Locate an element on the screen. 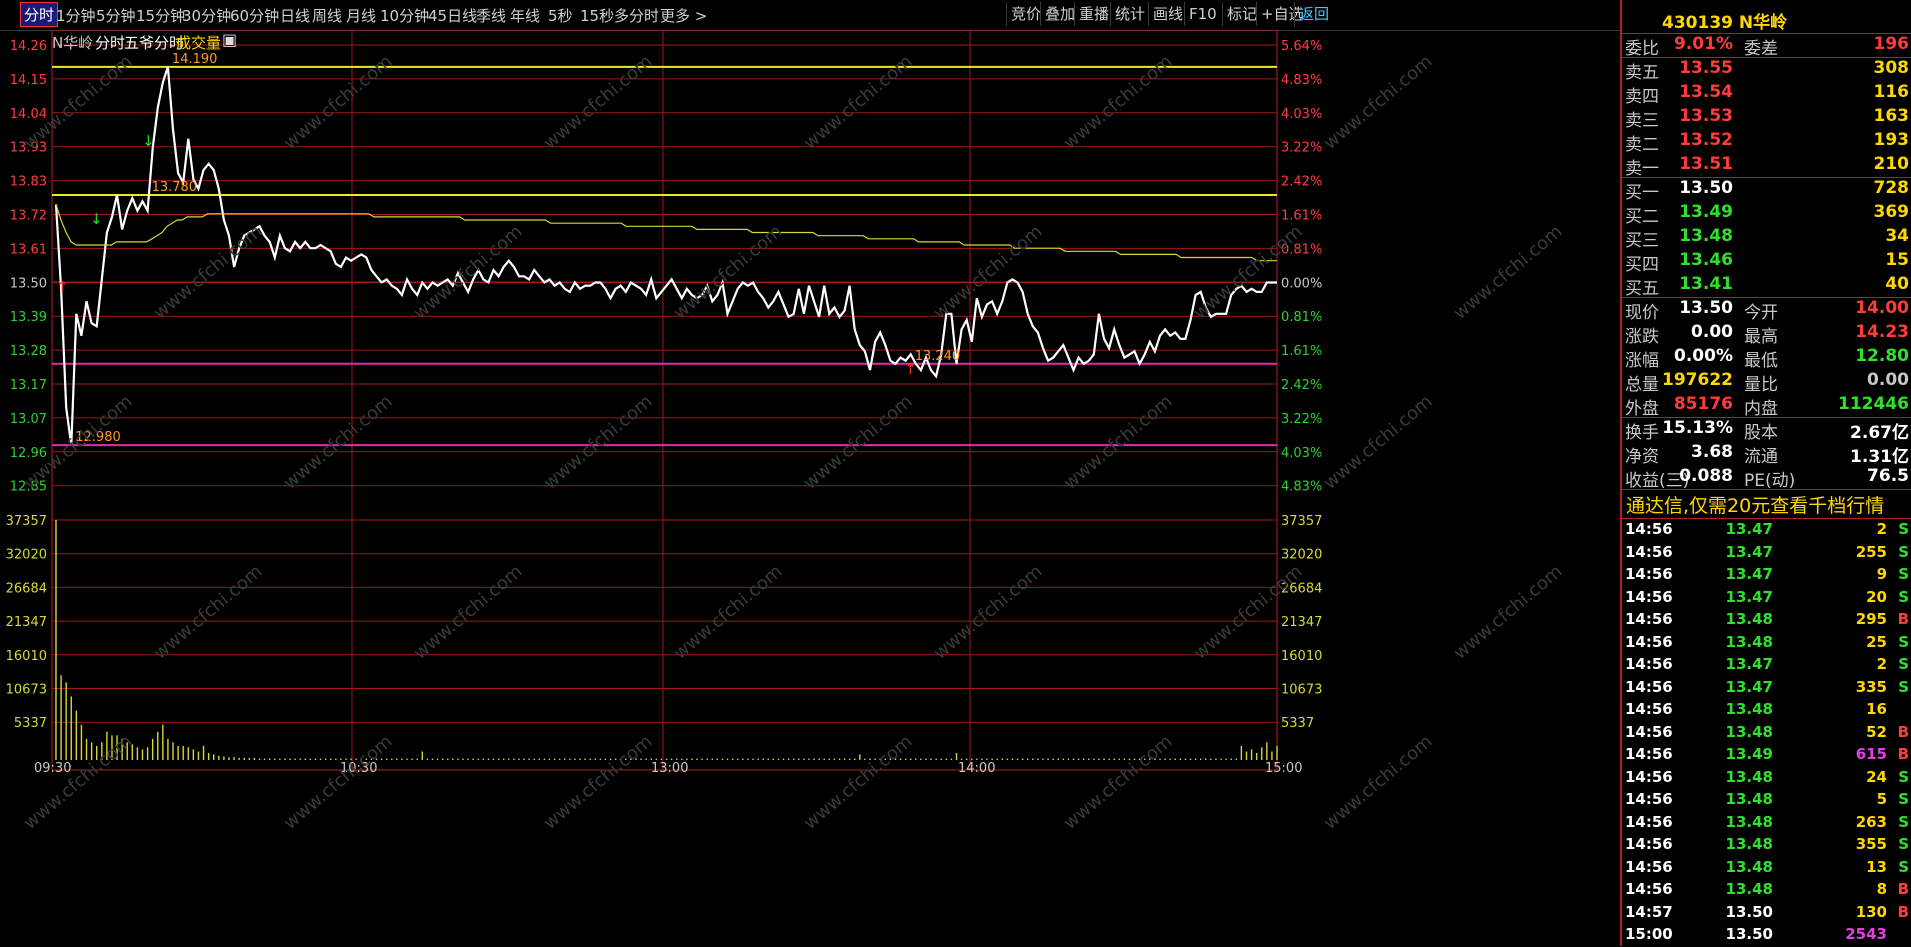  tab-15: 多分时 is located at coordinates (636, 15).